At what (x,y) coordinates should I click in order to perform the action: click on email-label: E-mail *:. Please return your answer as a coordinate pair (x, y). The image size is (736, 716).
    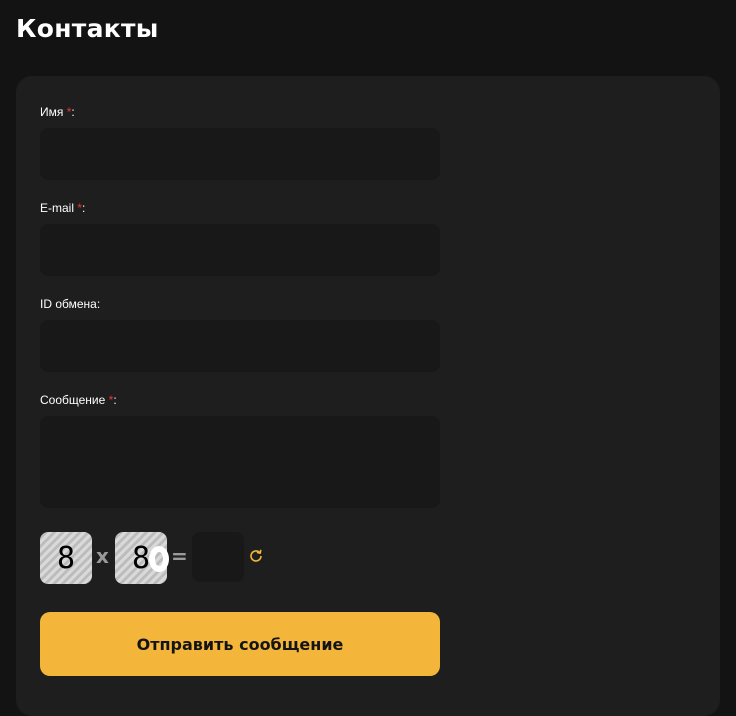
    Looking at the image, I should click on (63, 208).